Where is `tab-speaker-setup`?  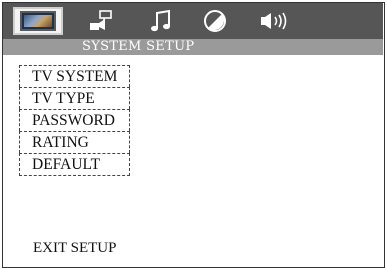
tab-speaker-setup is located at coordinates (276, 21).